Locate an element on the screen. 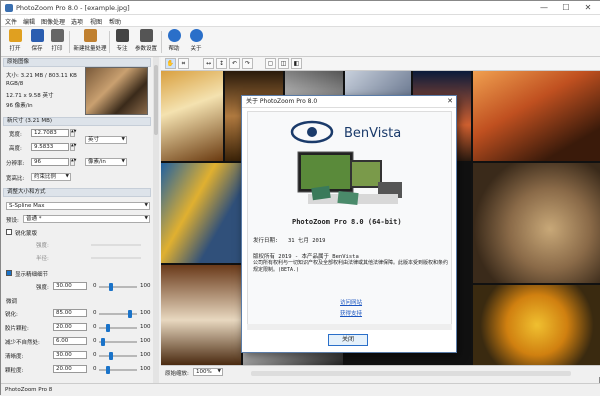  new-size-section-header: 新尺寸 (3.21 MB) is located at coordinates (77, 121).